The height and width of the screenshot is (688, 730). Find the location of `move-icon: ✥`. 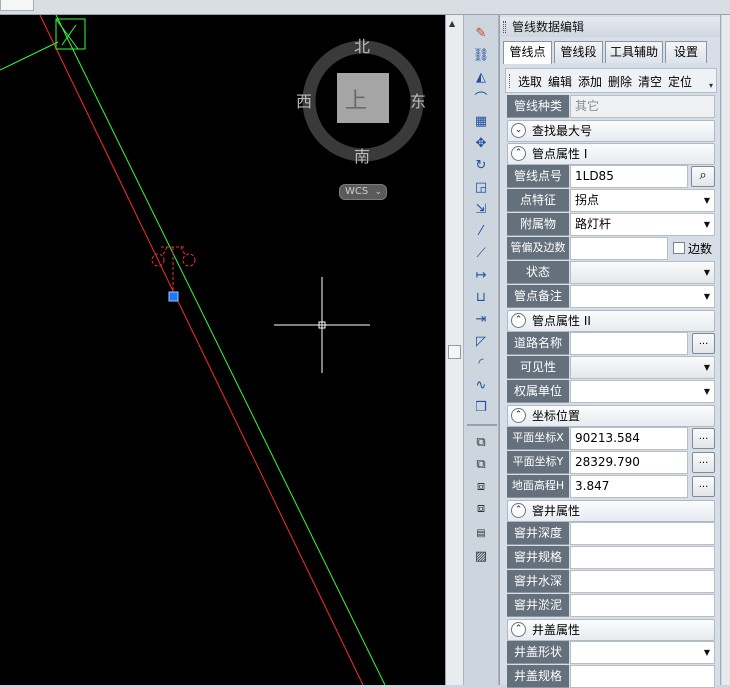

move-icon: ✥ is located at coordinates (481, 143).